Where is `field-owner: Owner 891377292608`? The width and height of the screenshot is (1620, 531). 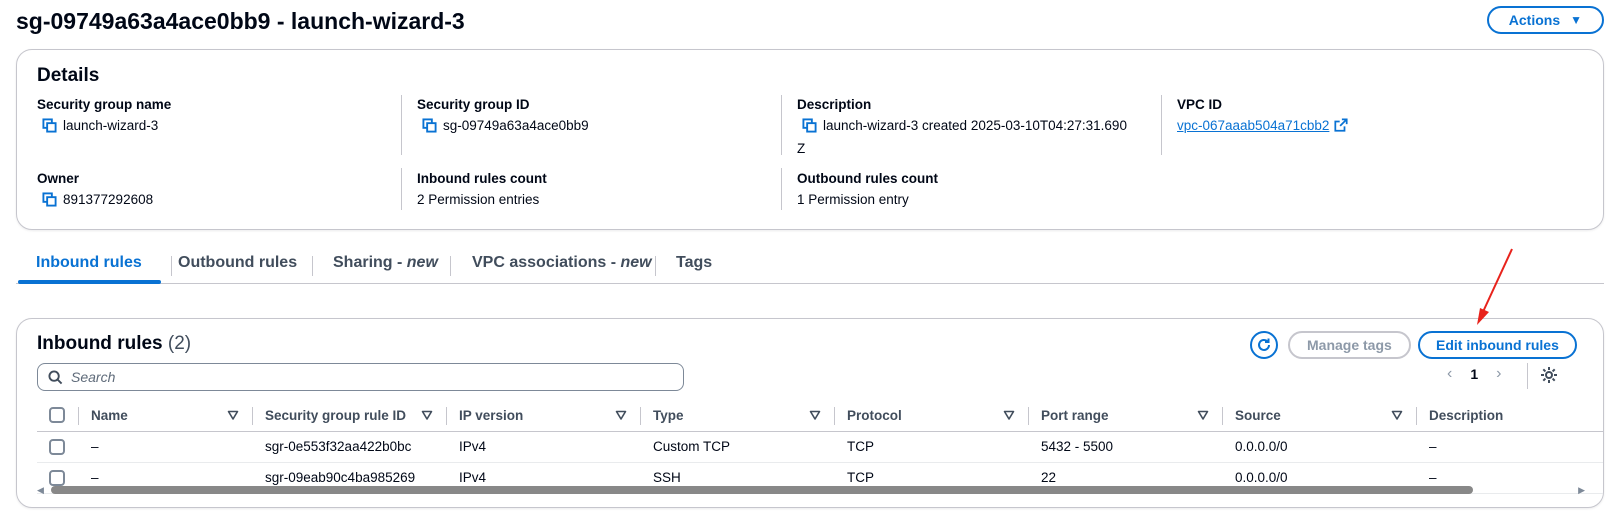 field-owner: Owner 891377292608 is located at coordinates (217, 190).